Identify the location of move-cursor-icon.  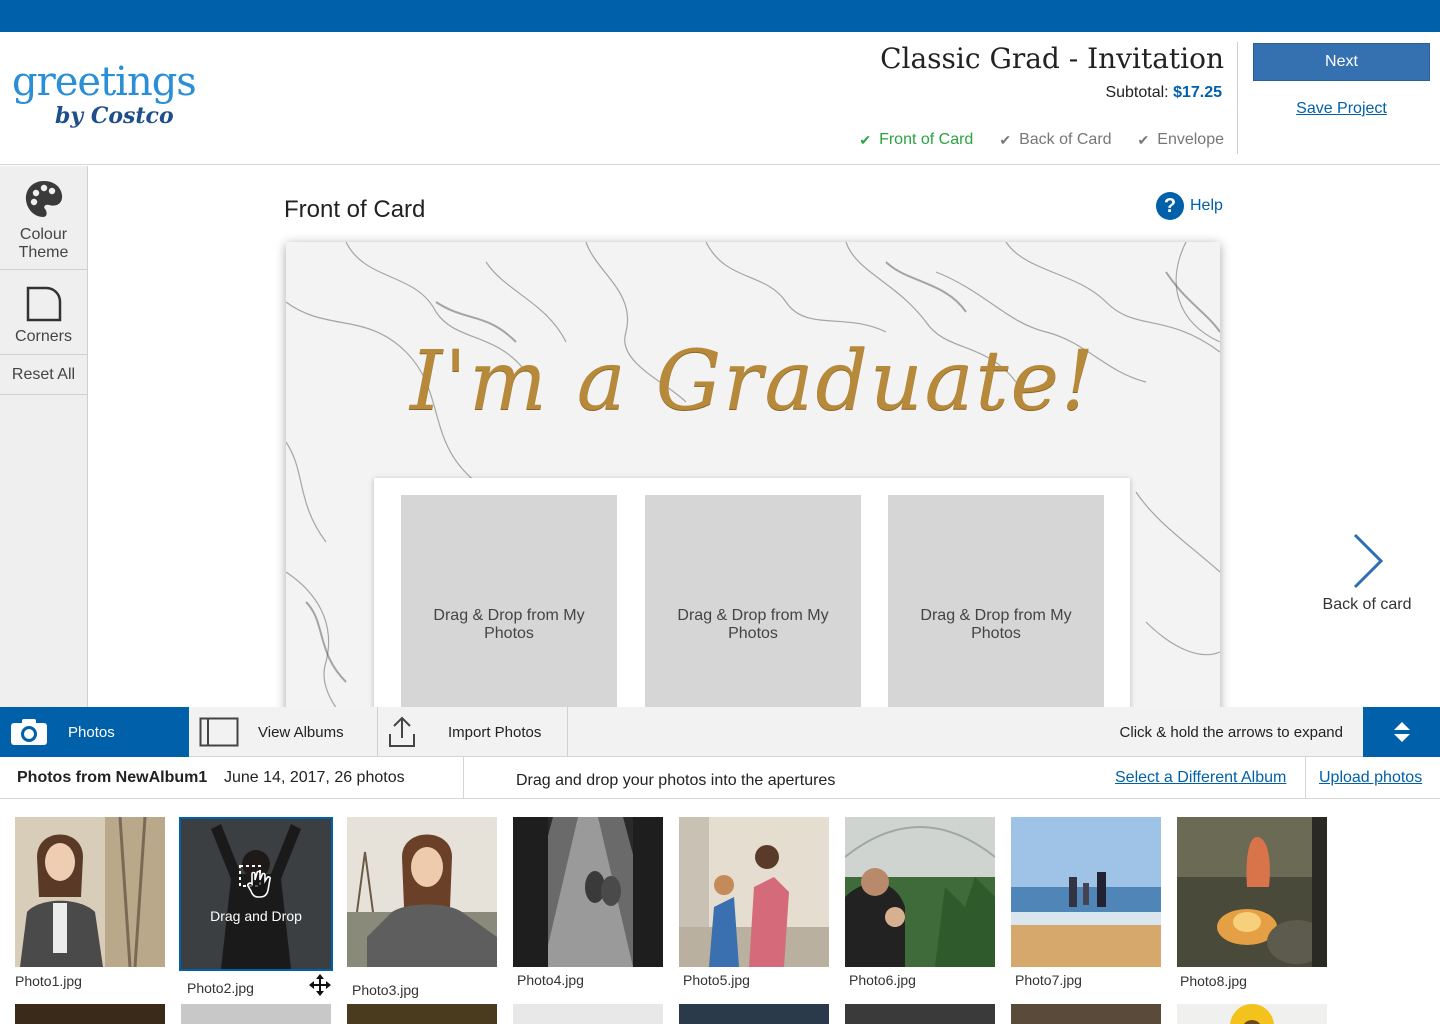
(320, 985).